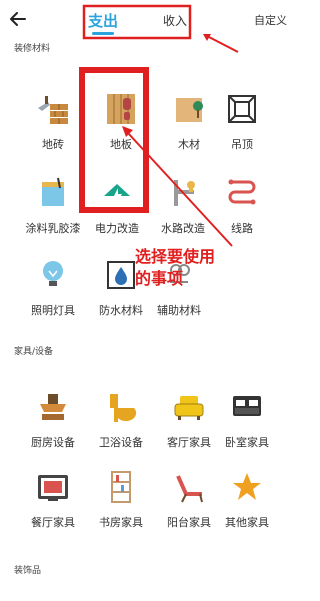 This screenshot has height=601, width=320. What do you see at coordinates (247, 442) in the screenshot?
I see `category-label: 卧室家具` at bounding box center [247, 442].